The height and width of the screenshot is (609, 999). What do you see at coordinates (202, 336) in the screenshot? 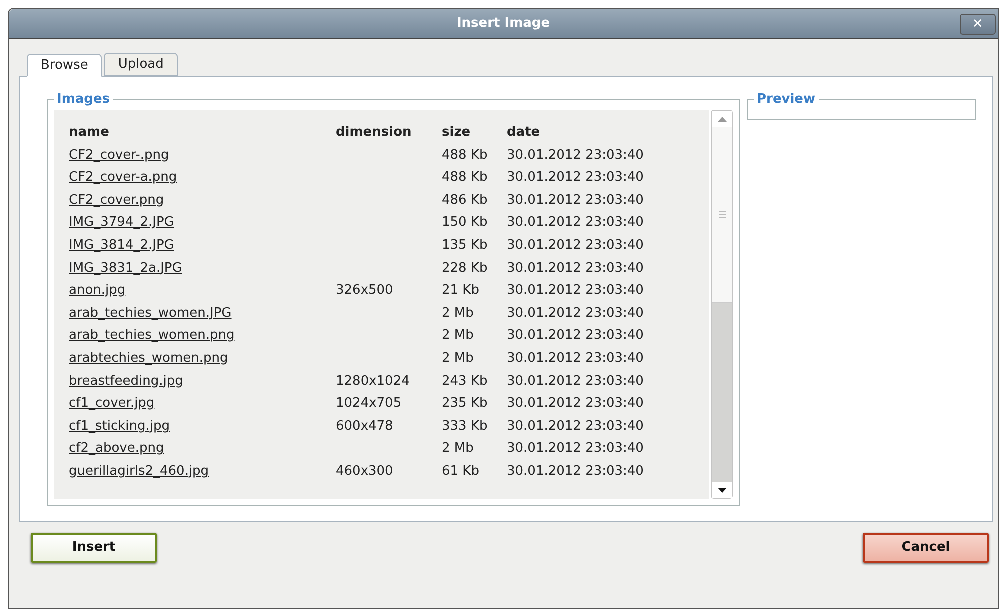
I see `file-link: arab_techies_women.png` at bounding box center [202, 336].